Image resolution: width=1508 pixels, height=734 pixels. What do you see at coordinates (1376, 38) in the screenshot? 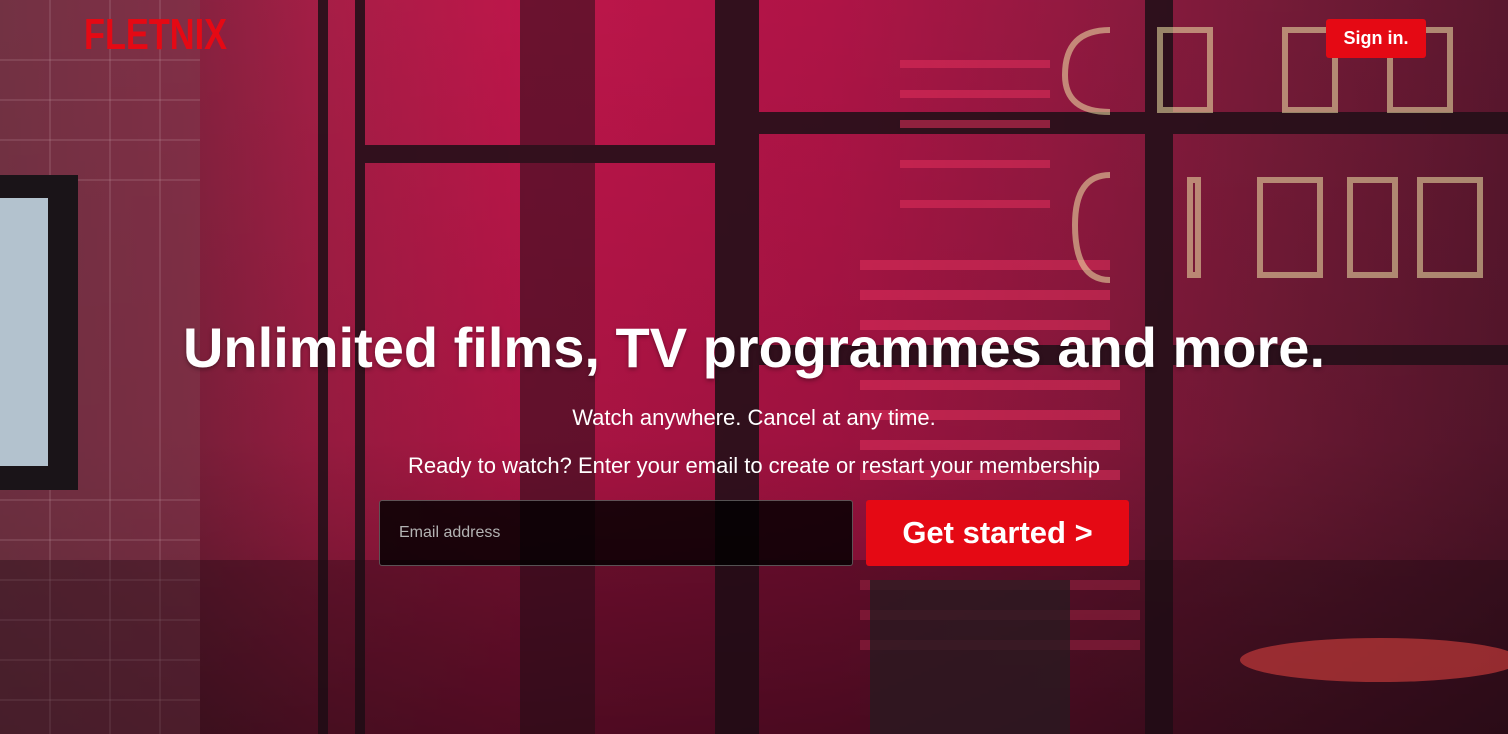
I see `sign-in-button: Sign in.` at bounding box center [1376, 38].